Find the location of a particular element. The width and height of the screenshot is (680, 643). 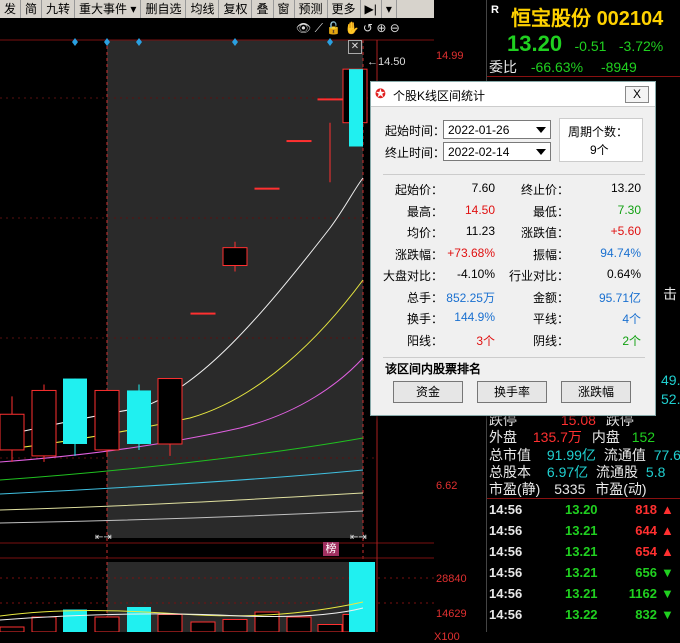

zsz-label: 总市值 is located at coordinates (510, 455).